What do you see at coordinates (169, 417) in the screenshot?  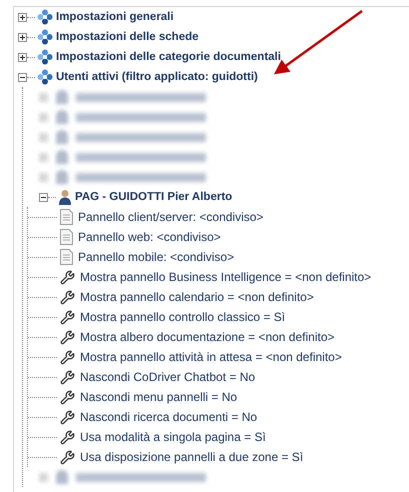 I see `tree-item-label: Nascondi ricerca documenti = No` at bounding box center [169, 417].